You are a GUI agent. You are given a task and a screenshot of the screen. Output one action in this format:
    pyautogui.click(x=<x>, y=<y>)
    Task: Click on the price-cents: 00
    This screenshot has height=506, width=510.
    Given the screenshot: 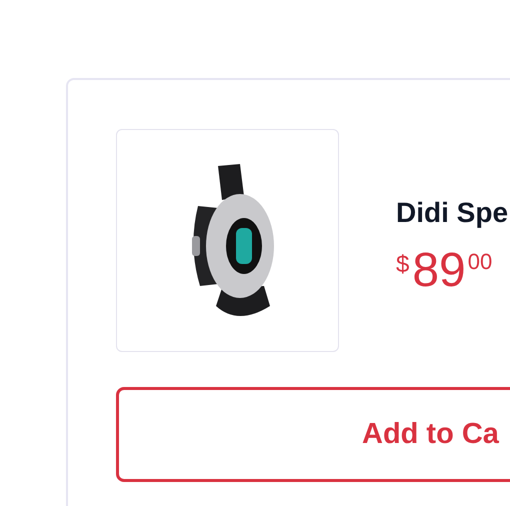 What is the action you would take?
    pyautogui.click(x=480, y=261)
    